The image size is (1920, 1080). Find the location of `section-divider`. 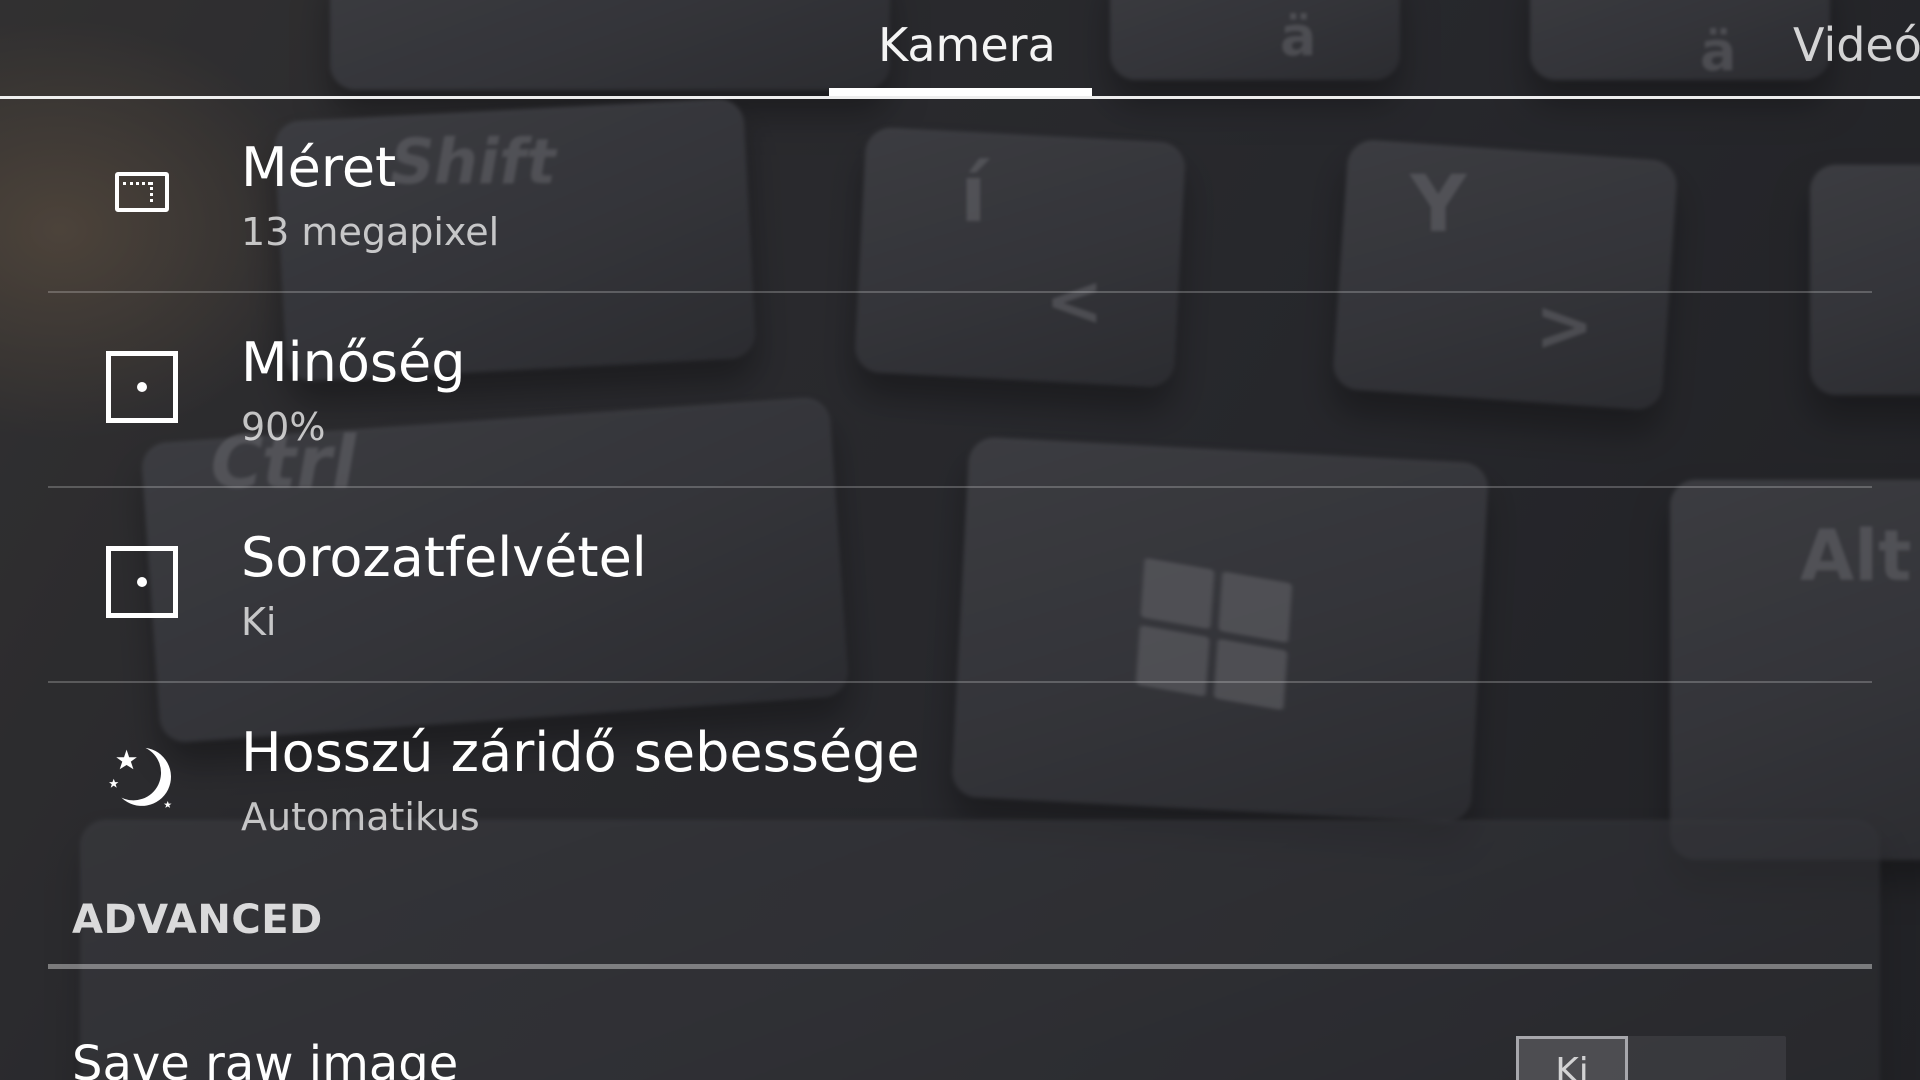

section-divider is located at coordinates (960, 966).